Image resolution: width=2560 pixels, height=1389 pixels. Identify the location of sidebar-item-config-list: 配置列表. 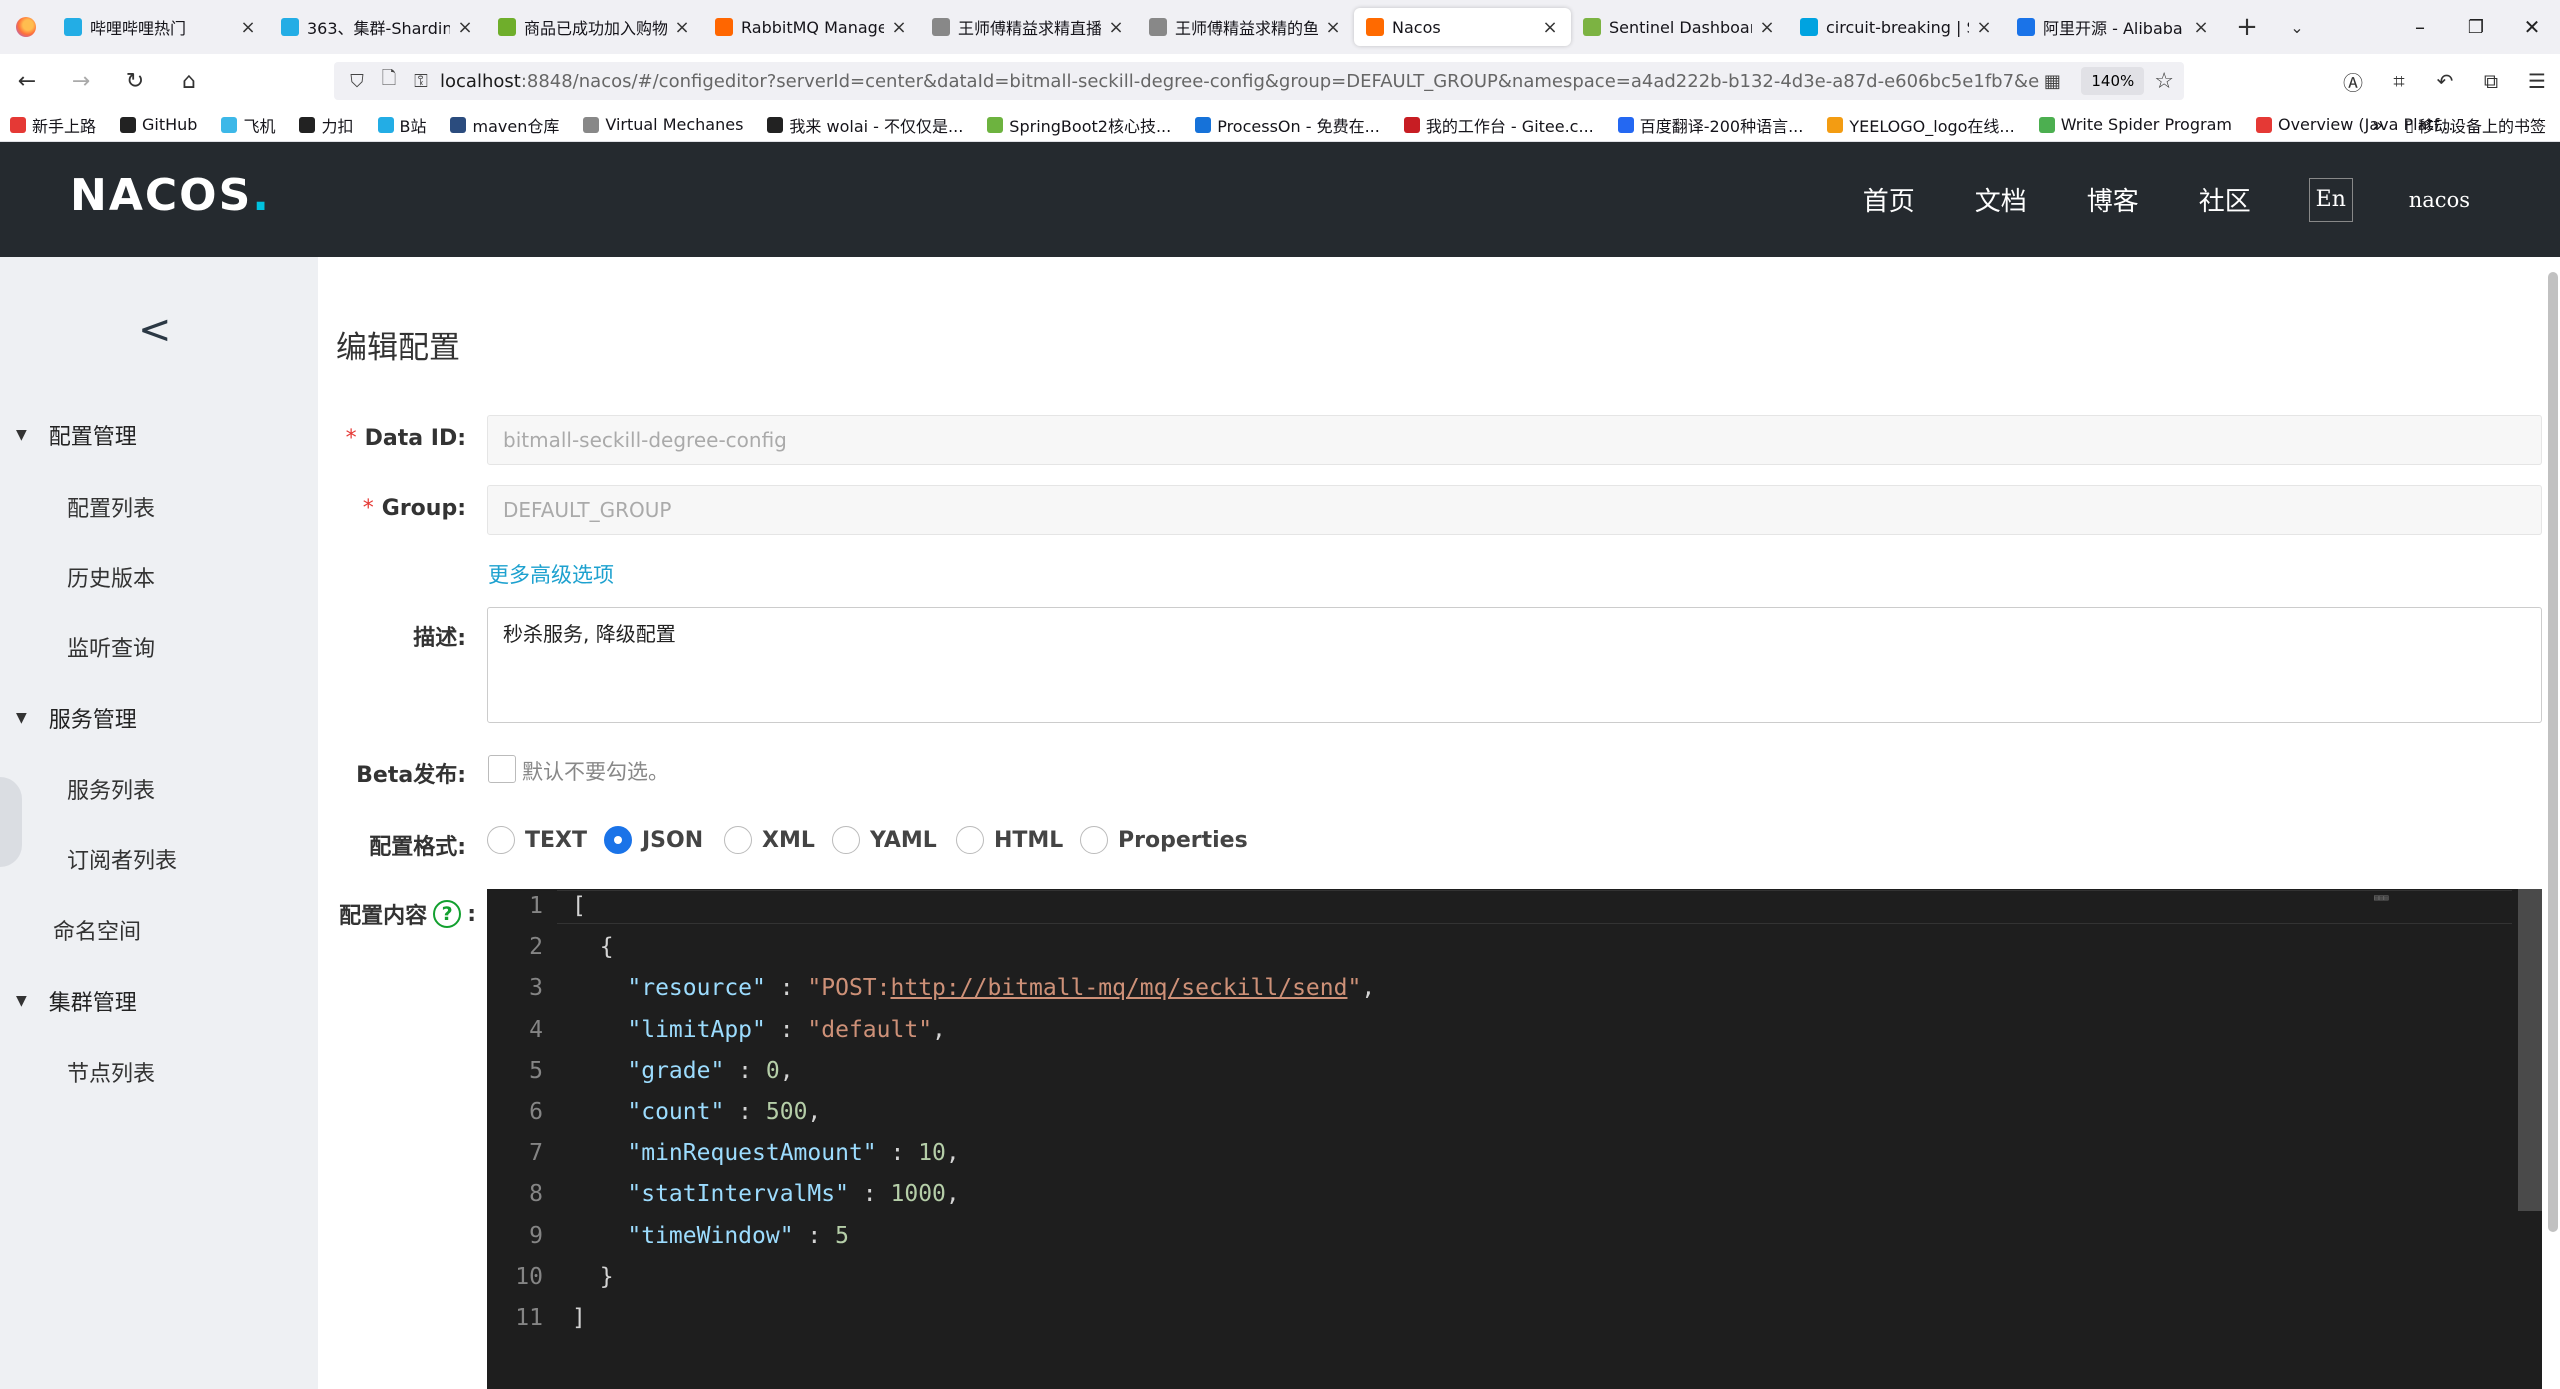
(111, 507).